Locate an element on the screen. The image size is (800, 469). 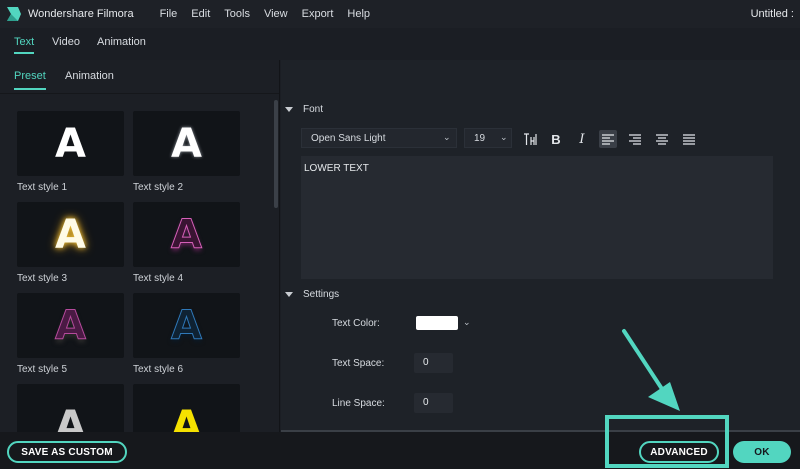
tab-text: Text is located at coordinates (24, 45).